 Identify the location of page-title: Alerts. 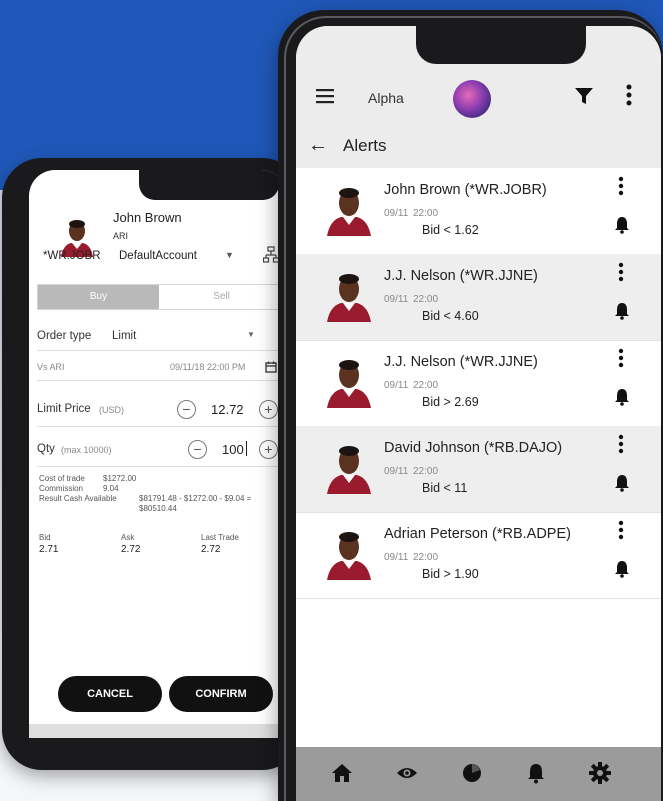
(365, 145).